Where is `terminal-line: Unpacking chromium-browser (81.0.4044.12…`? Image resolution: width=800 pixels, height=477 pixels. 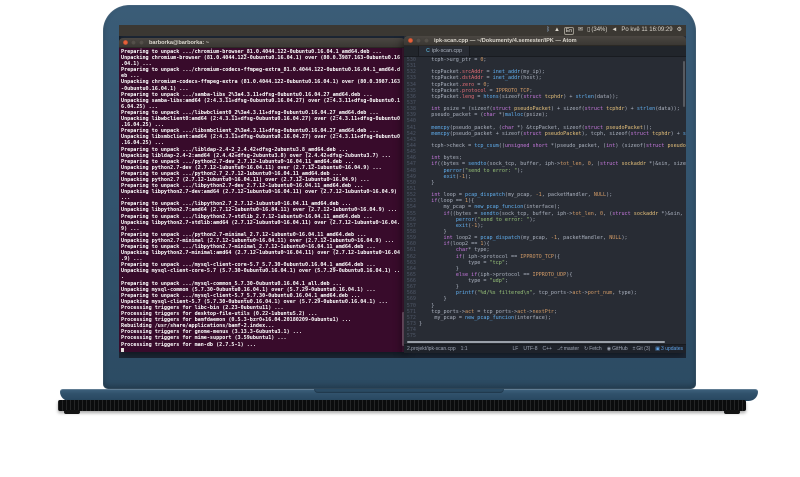
terminal-line: Unpacking chromium-browser (81.0.4044.12… is located at coordinates (261, 58).